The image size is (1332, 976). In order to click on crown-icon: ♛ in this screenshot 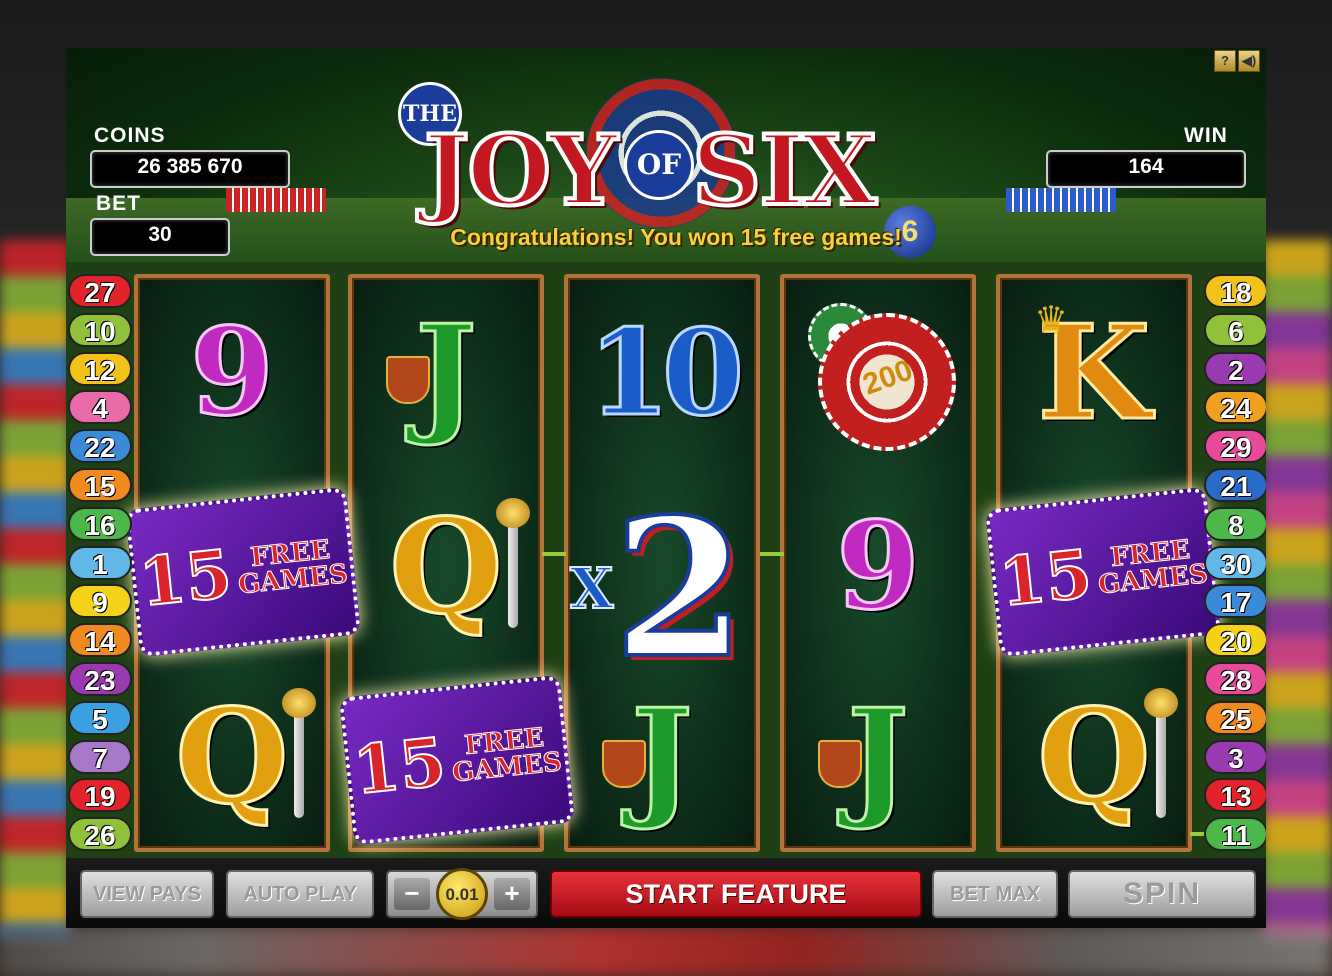, I will do `click(1051, 321)`.